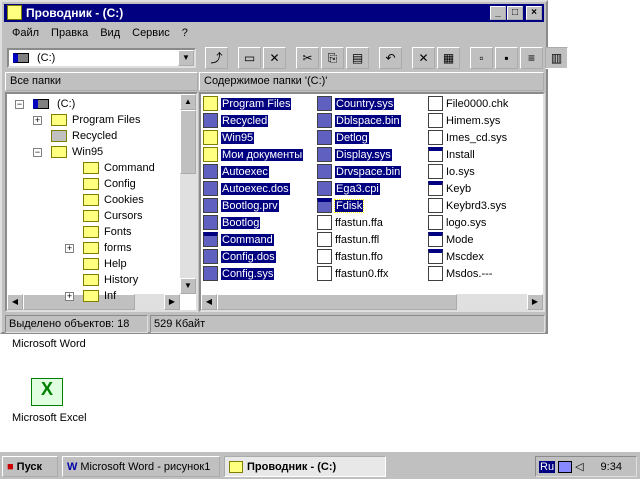 This screenshot has height=479, width=640. Describe the element at coordinates (343, 137) in the screenshot. I see `list-item: Detlog` at that location.